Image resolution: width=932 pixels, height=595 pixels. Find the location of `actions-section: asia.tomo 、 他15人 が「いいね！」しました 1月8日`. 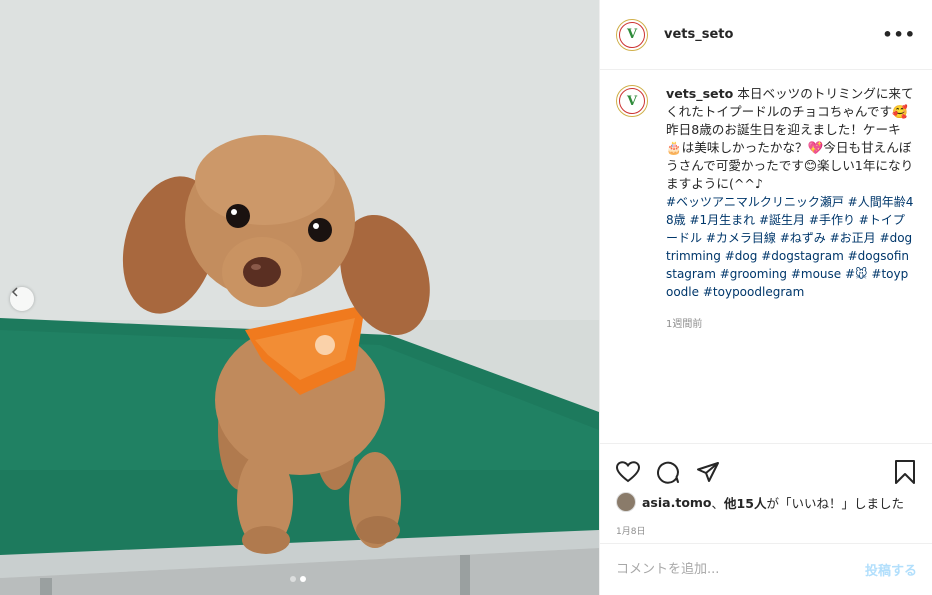

actions-section: asia.tomo 、 他15人 が「いいね！」しました 1月8日 is located at coordinates (766, 493).